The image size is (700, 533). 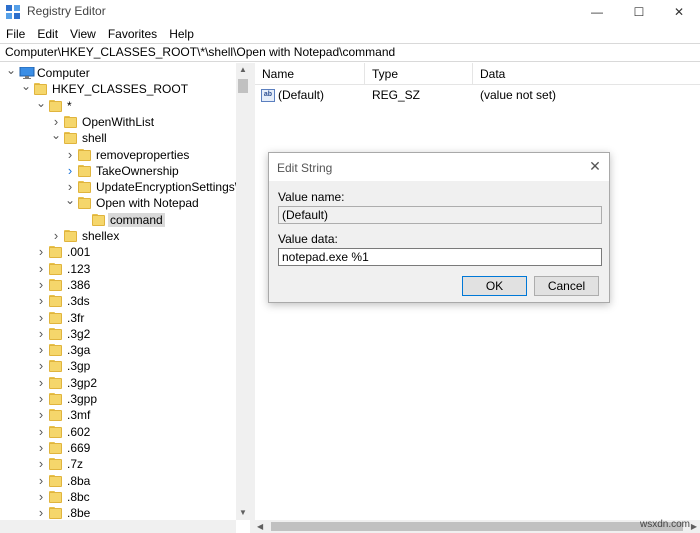 What do you see at coordinates (310, 74) in the screenshot?
I see `column-header-name: Name` at bounding box center [310, 74].